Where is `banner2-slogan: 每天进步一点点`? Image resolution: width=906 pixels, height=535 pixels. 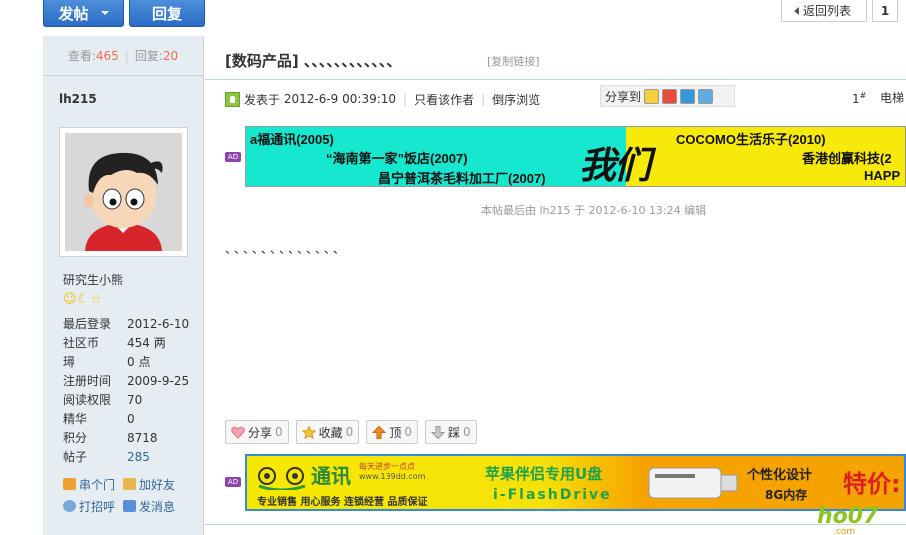
banner2-slogan: 每天进步一点点 is located at coordinates (387, 466).